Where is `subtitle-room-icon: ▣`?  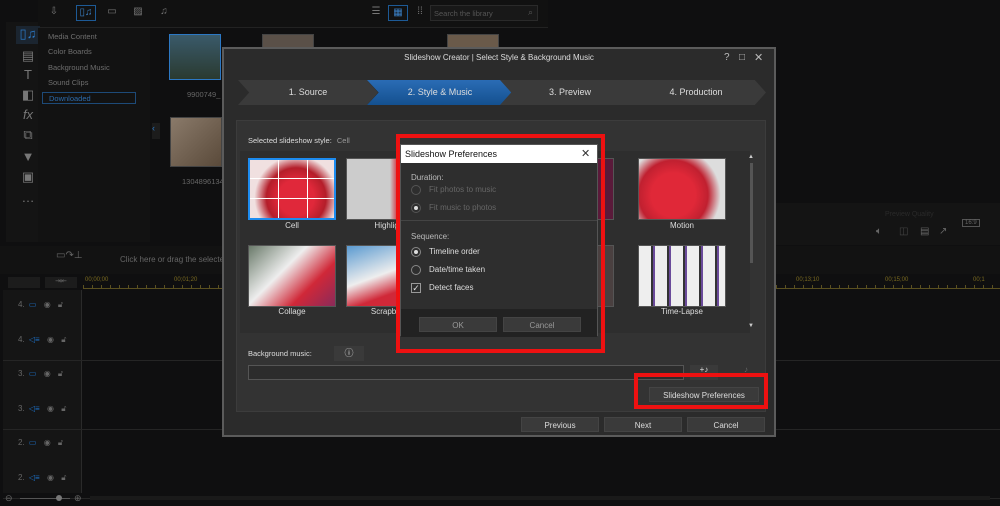 subtitle-room-icon: ▣ is located at coordinates (28, 178).